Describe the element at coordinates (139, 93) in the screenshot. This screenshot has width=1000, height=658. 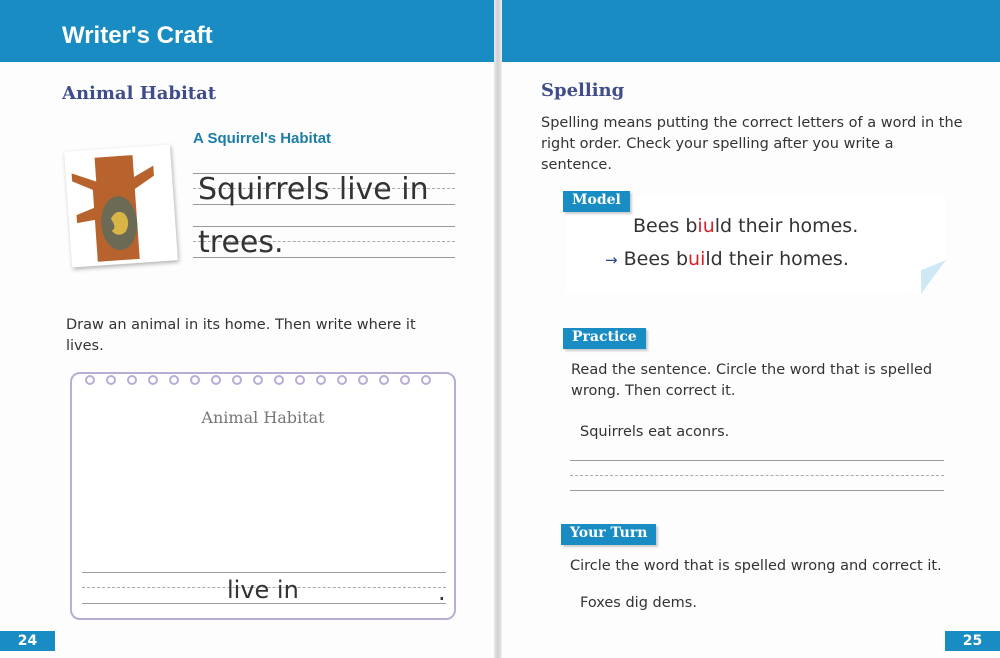
I see `section-title: Animal Habitat` at that location.